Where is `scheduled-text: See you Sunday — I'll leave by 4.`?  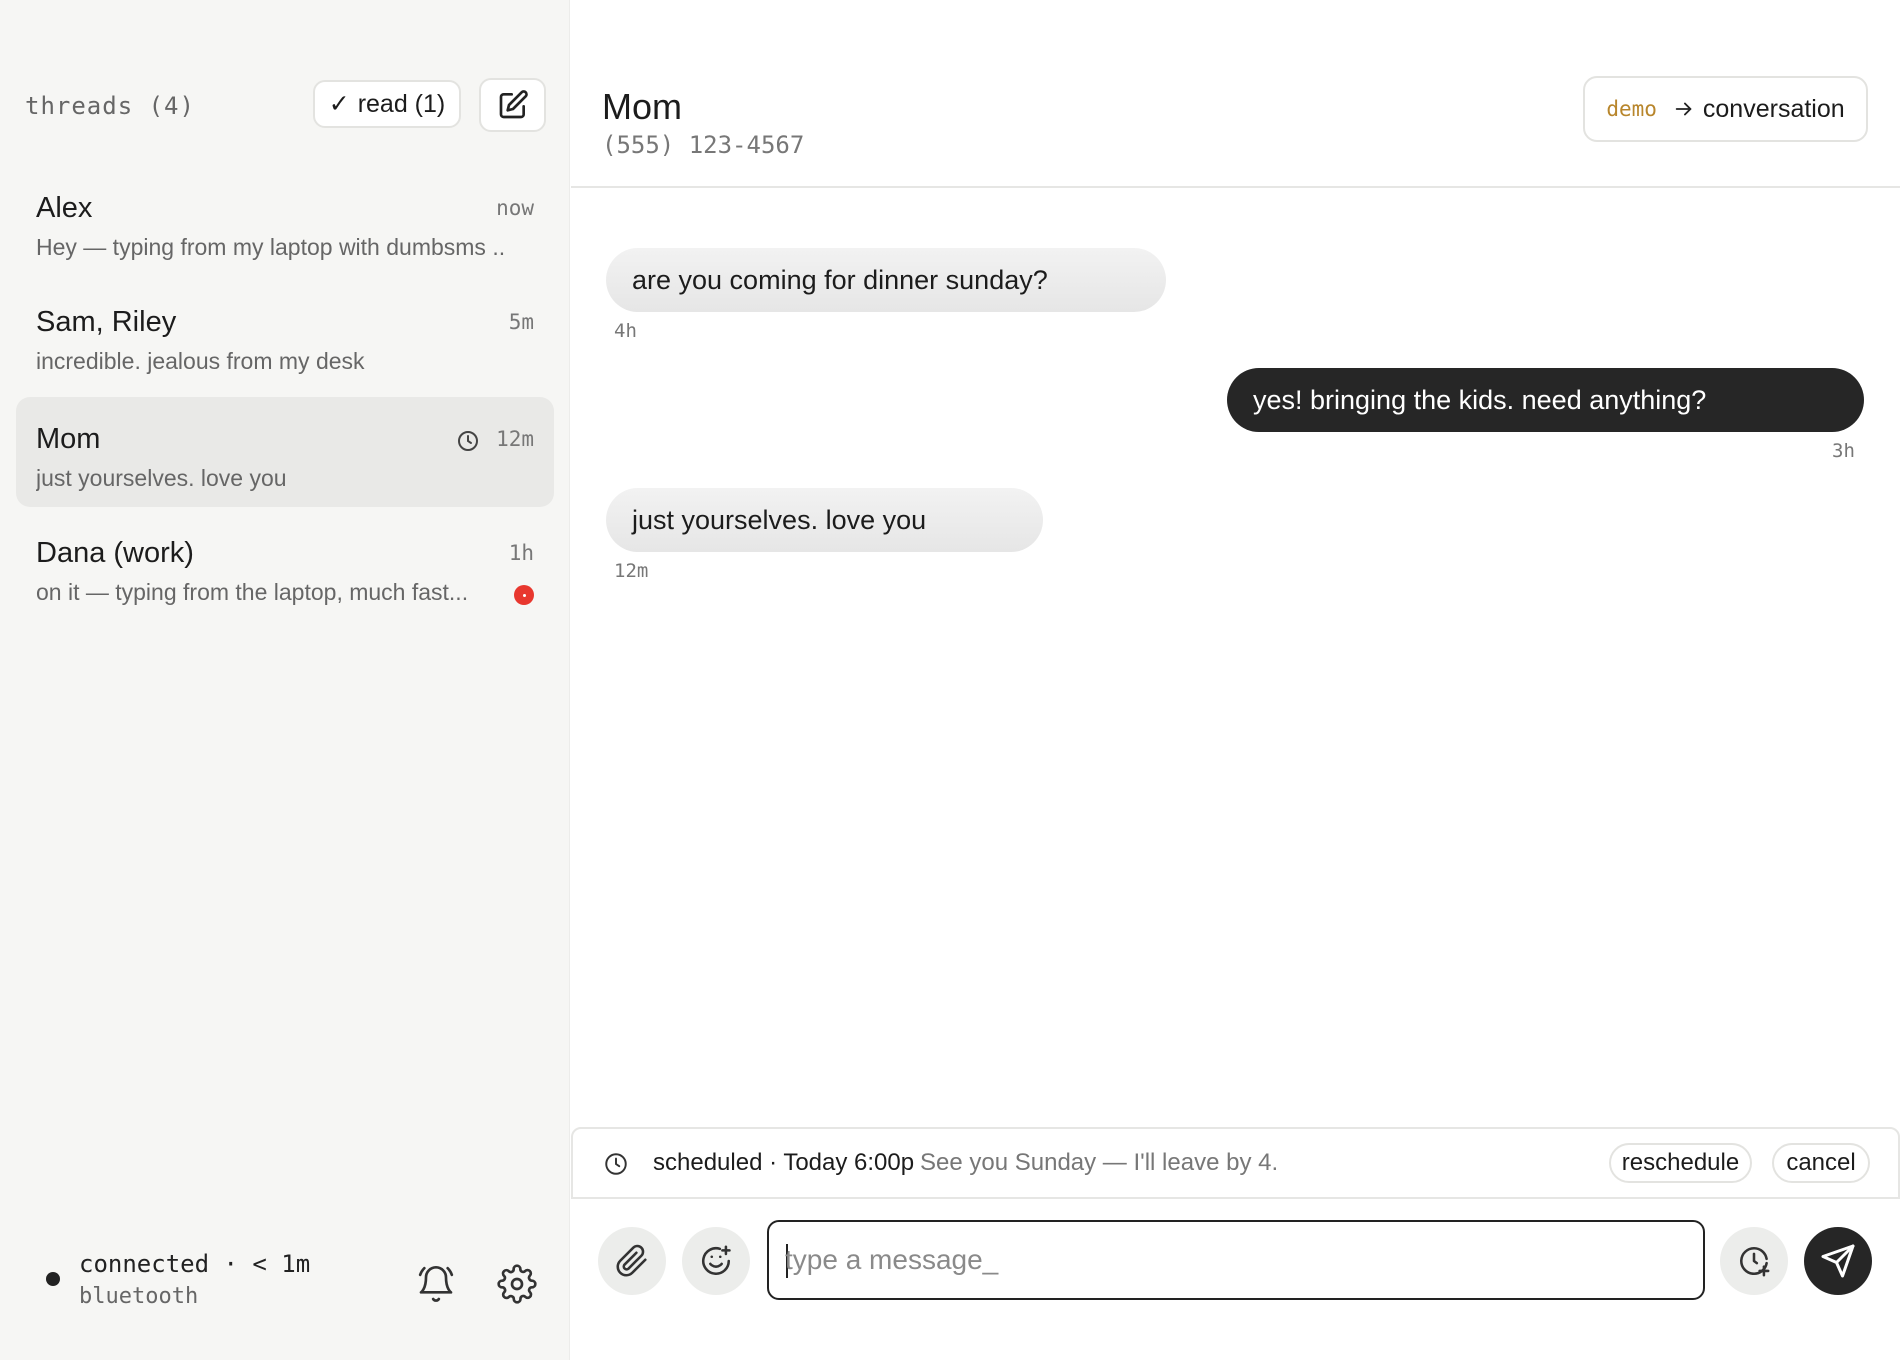
scheduled-text: See you Sunday — I'll leave by 4. is located at coordinates (1099, 1162).